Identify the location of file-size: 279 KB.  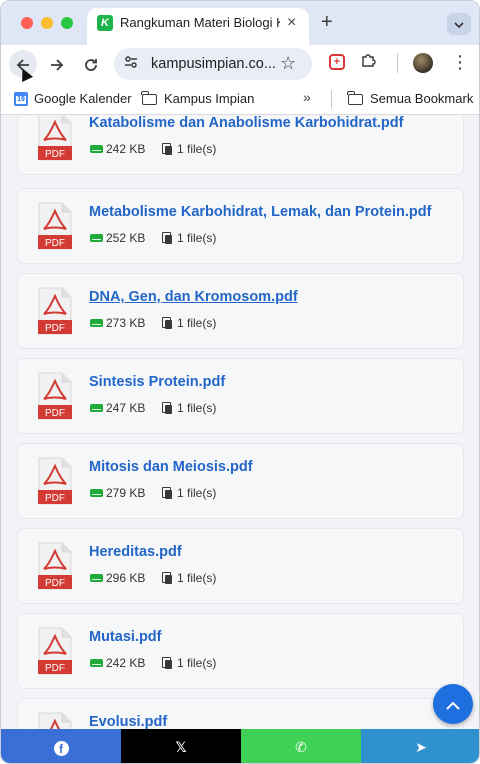
(126, 493).